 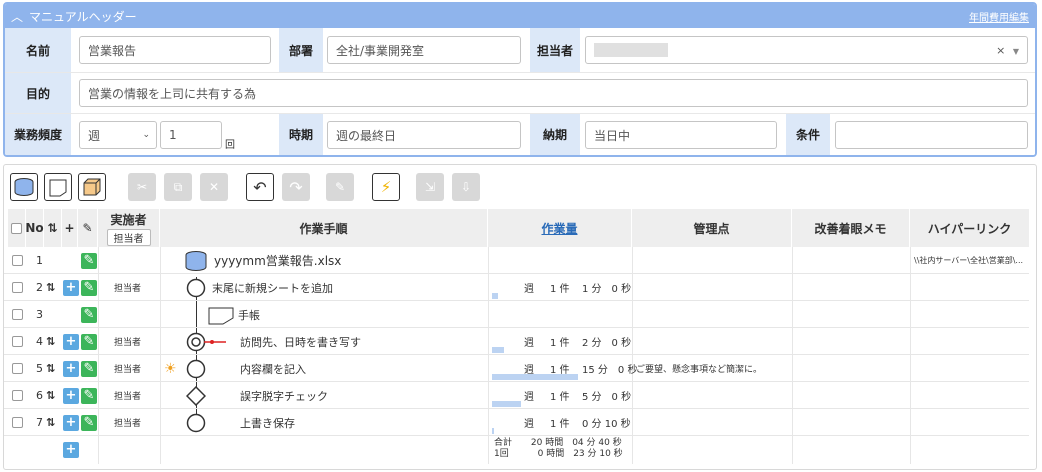 I want to click on table-row: 4 ⇅ + ✎ 担当者 訪問先、日時を書き写す 週 1 件 2 分 0 秒, so click(x=516, y=341).